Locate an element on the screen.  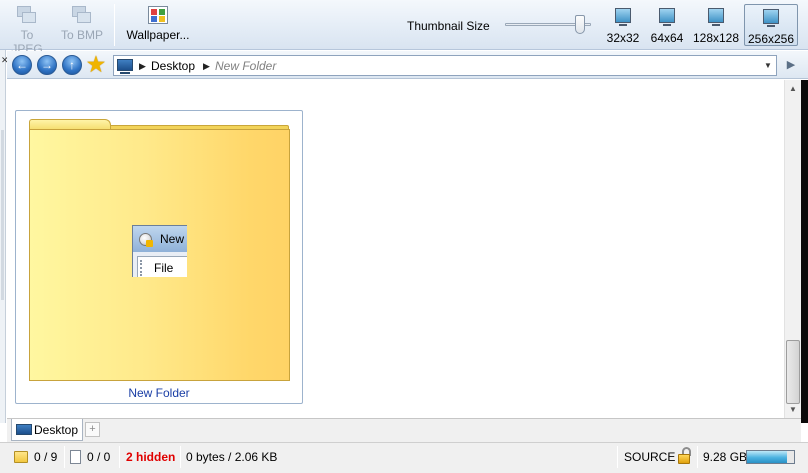
chevron-down-icon: ▼ is located at coordinates (768, 65).